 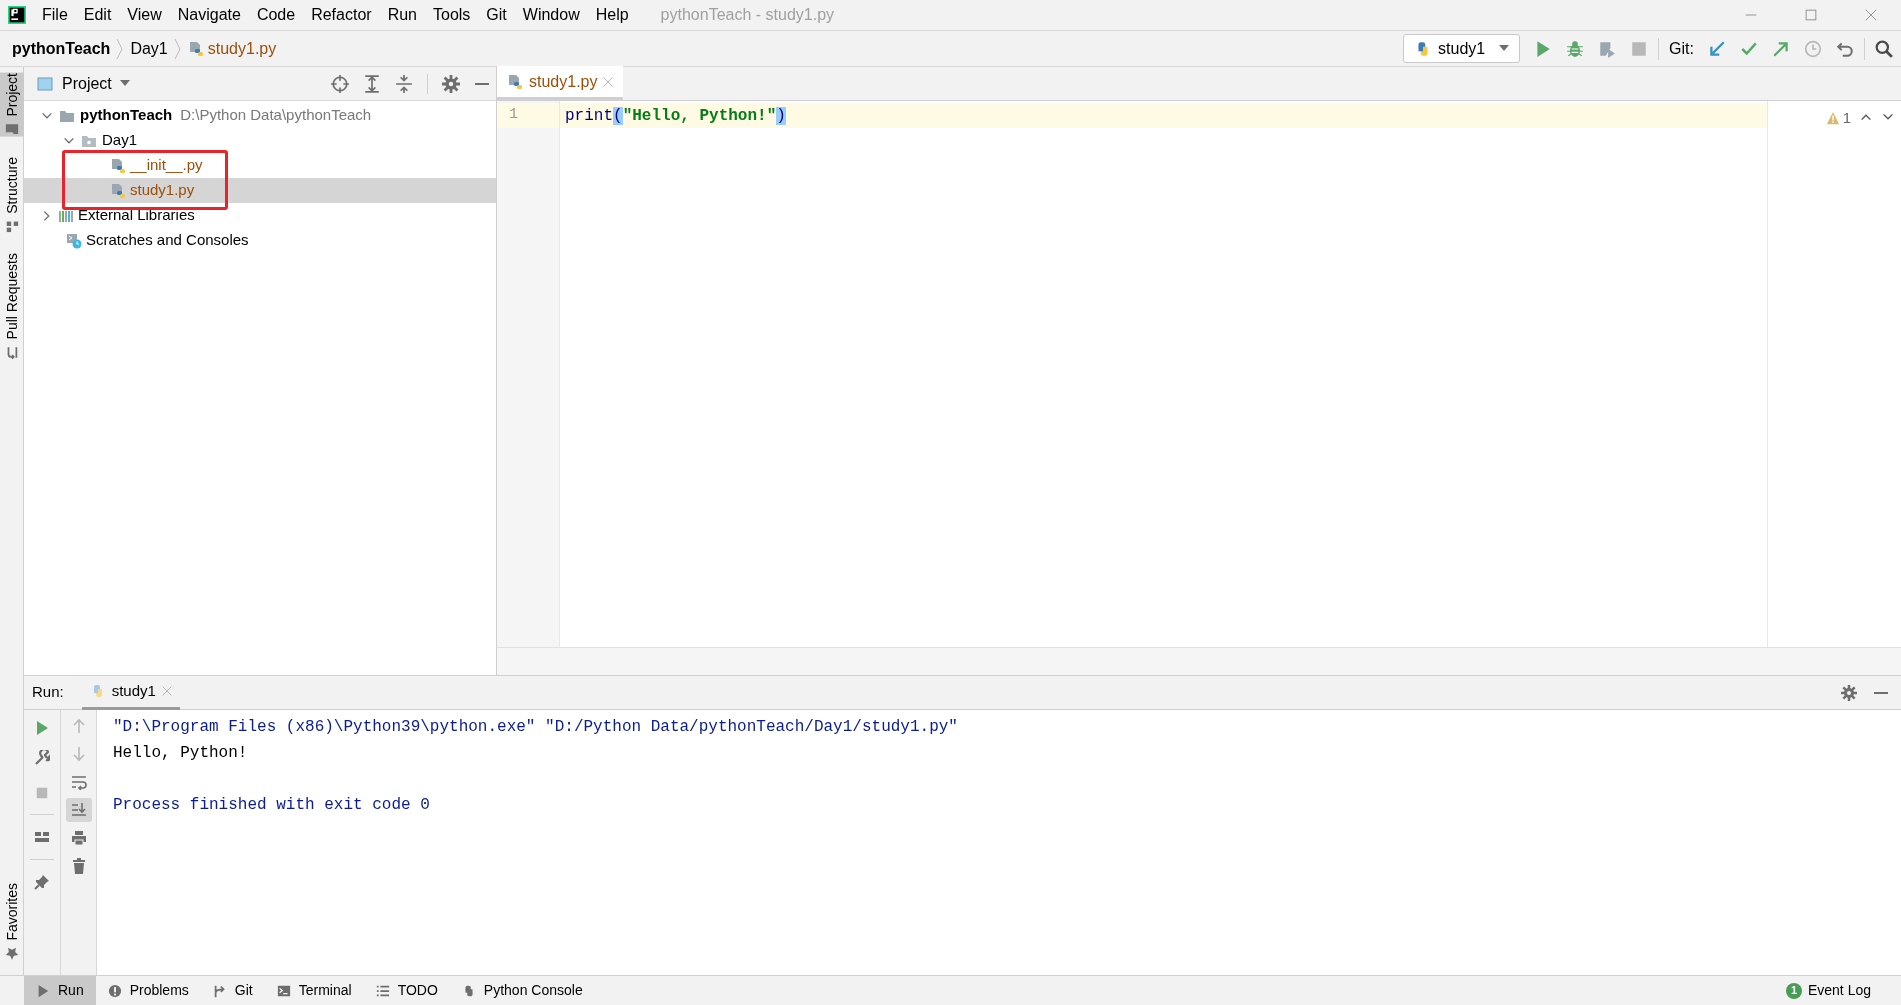 I want to click on menu-item: View, so click(x=144, y=15).